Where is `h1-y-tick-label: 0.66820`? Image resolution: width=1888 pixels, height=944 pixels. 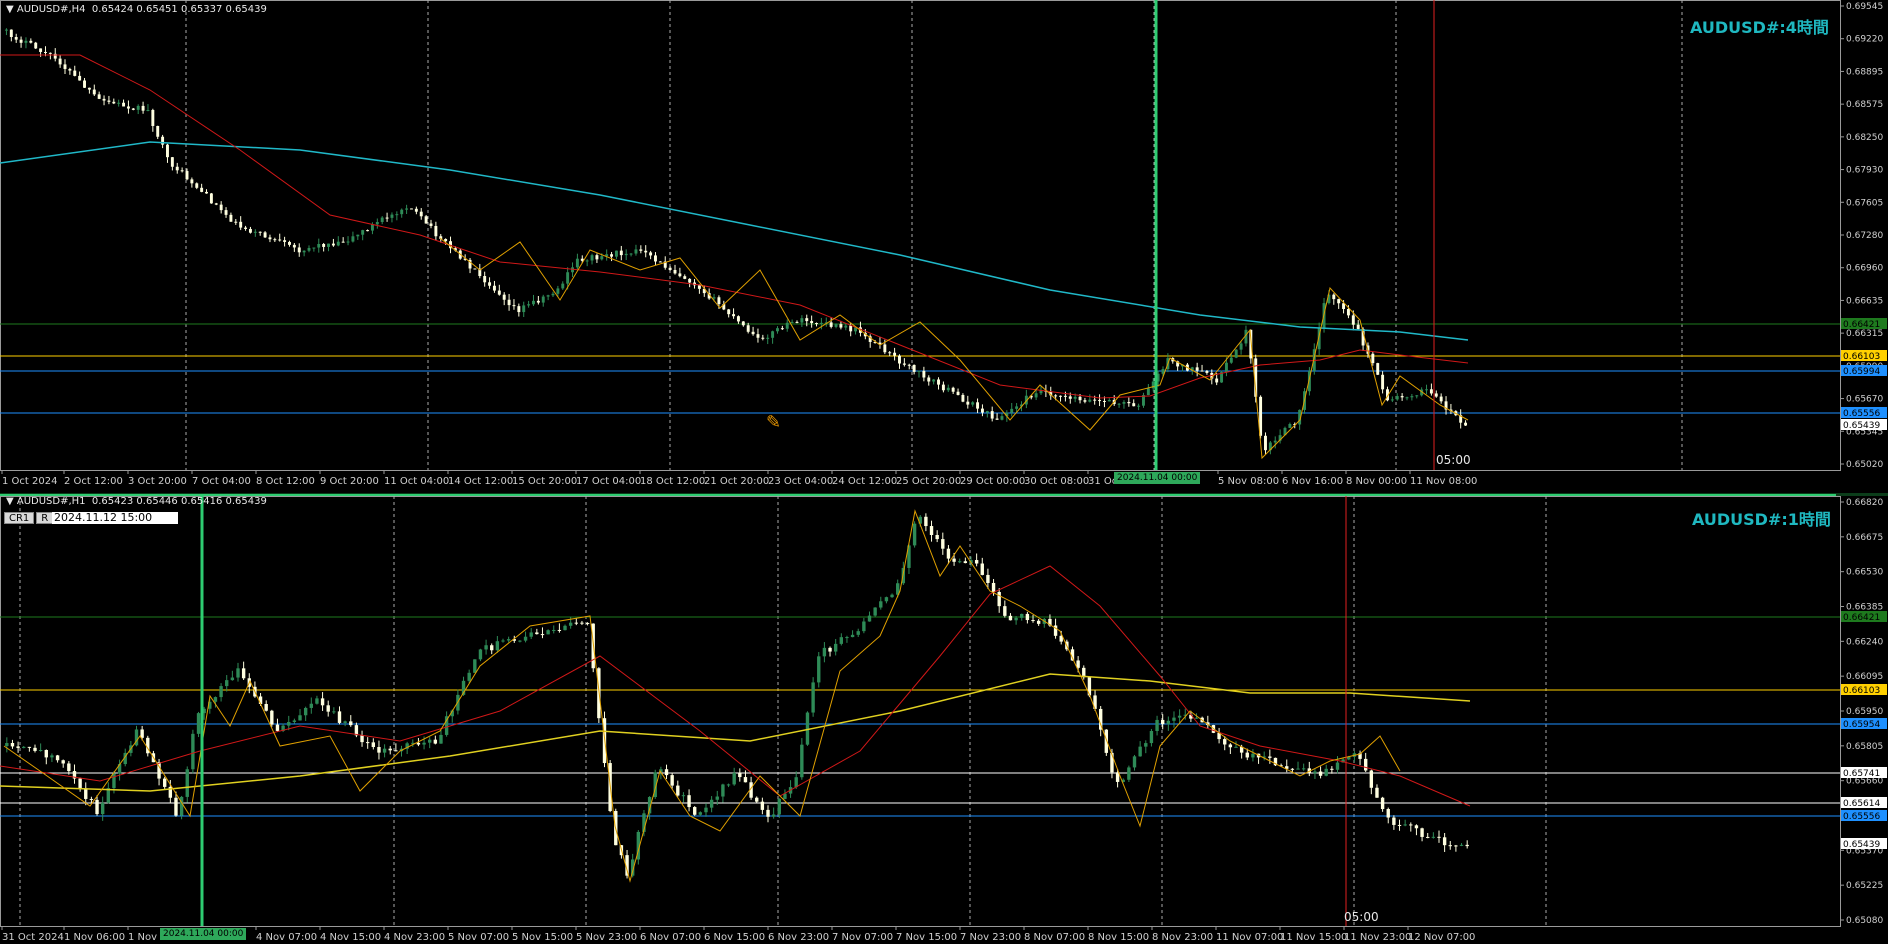 h1-y-tick-label: 0.66820 is located at coordinates (1864, 503).